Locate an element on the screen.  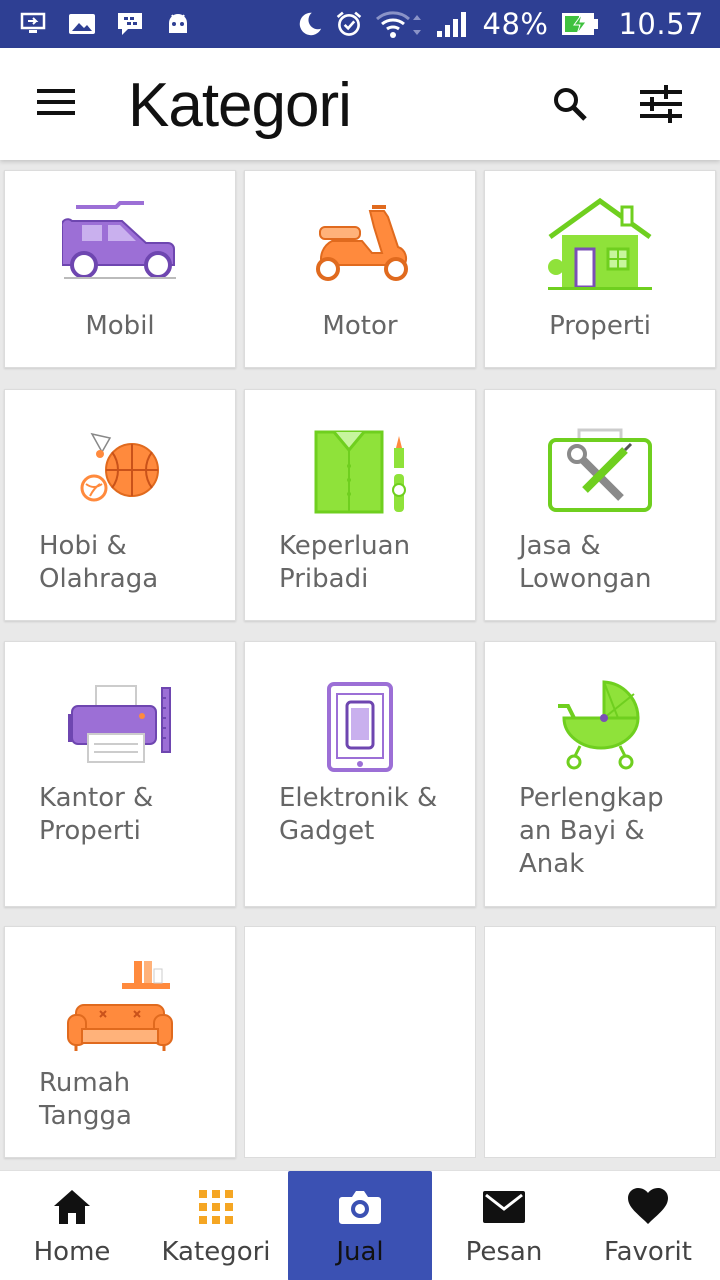
category-card-kantor: Kantor & Properti is located at coordinates (120, 774).